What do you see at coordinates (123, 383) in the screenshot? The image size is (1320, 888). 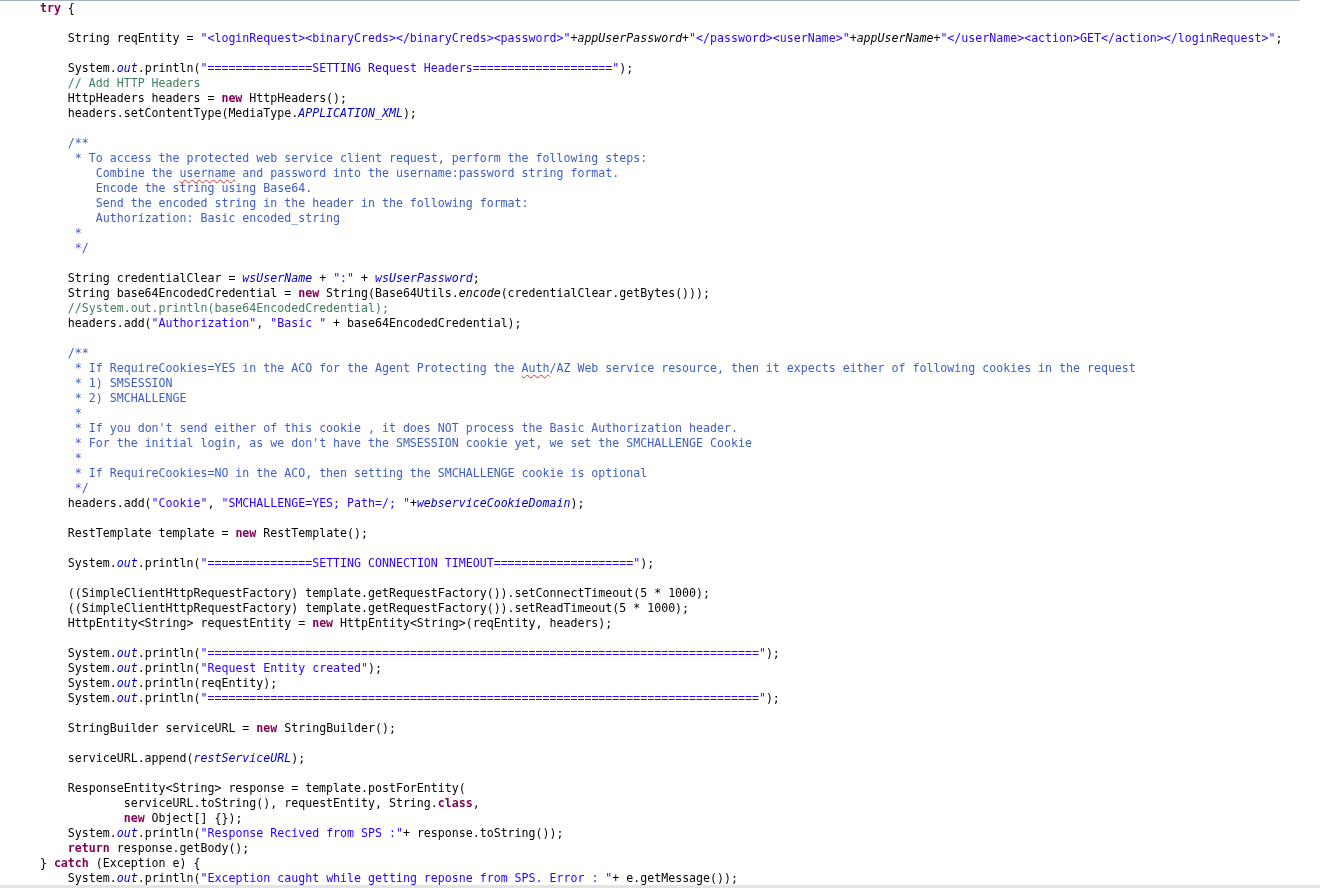 I see `comment-line: * 1) SMSESSION` at bounding box center [123, 383].